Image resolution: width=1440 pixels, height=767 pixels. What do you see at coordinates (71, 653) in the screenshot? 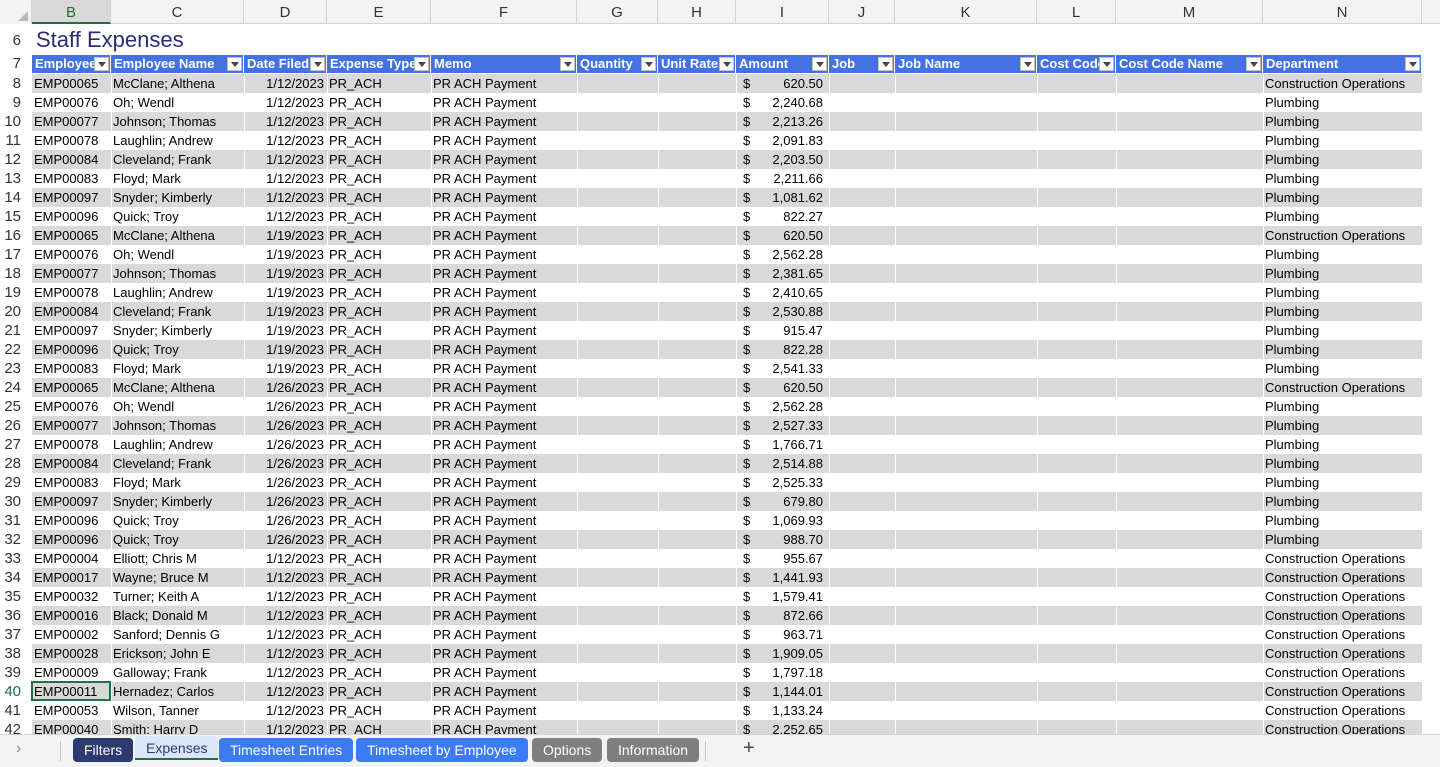
I see `cell-employee: EMP00028` at bounding box center [71, 653].